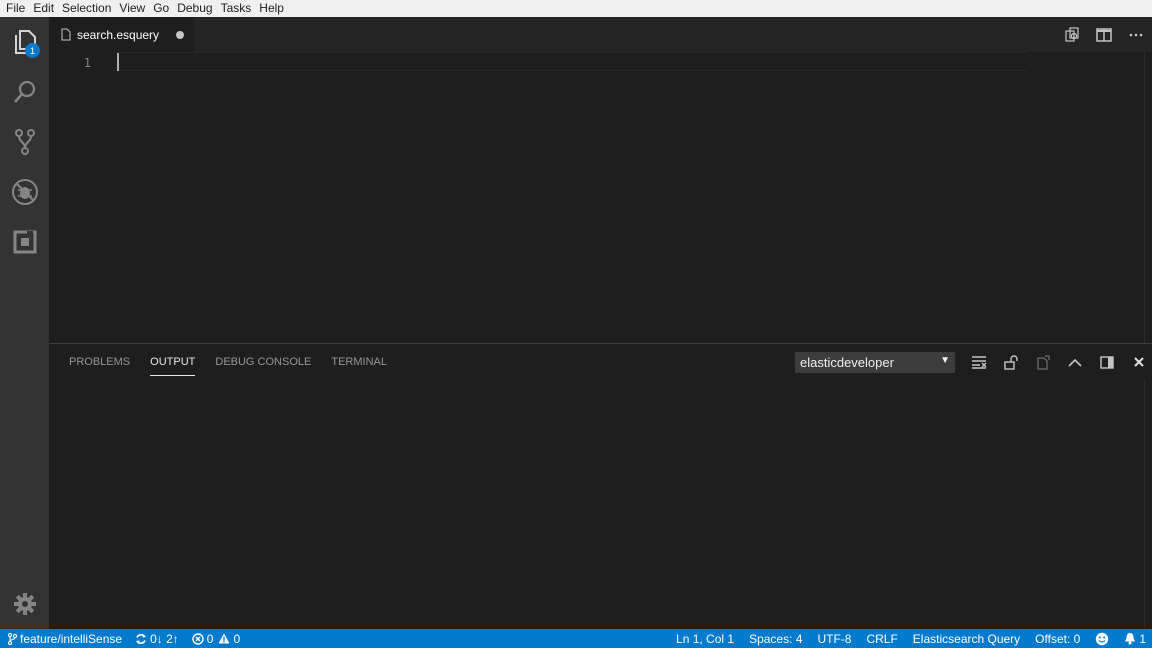 This screenshot has height=648, width=1152. I want to click on activity-extensions, so click(24, 242).